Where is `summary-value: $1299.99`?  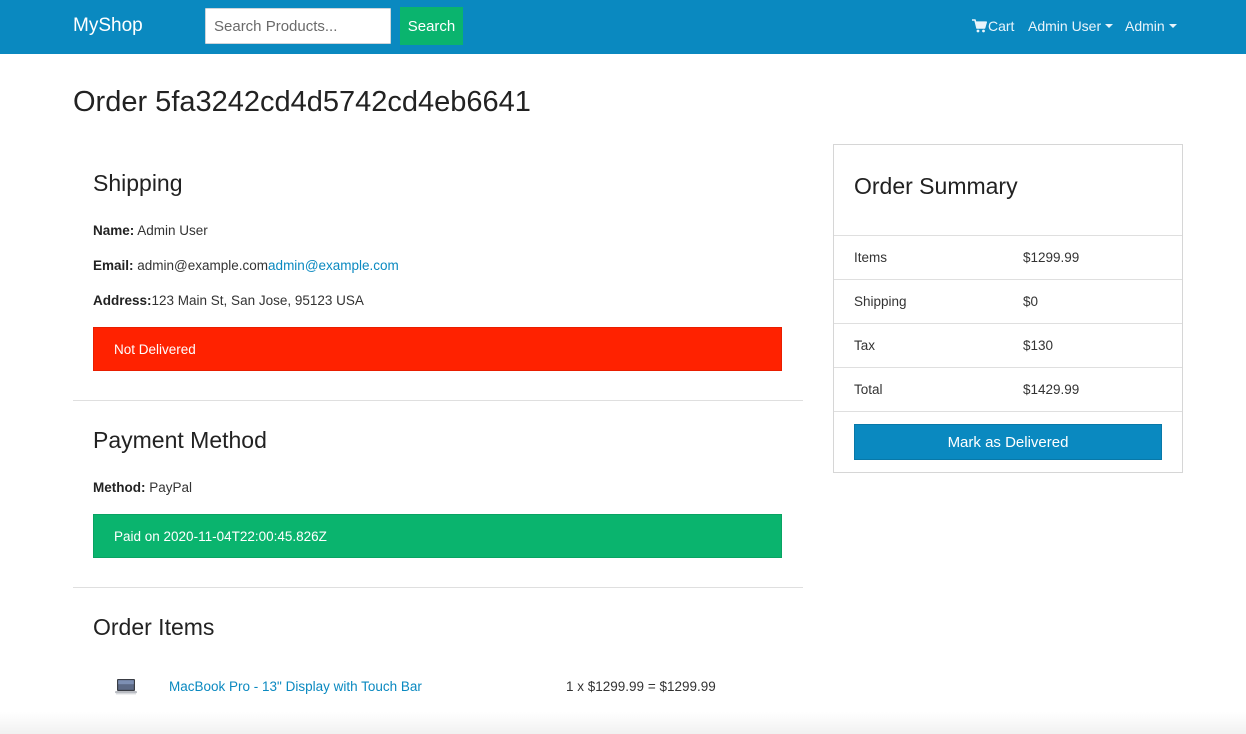
summary-value: $1299.99 is located at coordinates (1051, 257).